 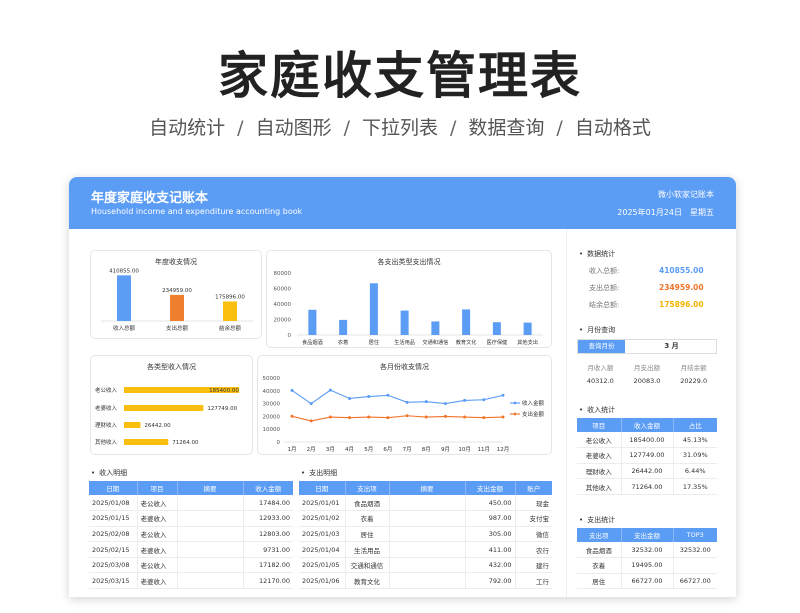 I want to click on expense_detail-cell: 衣着, so click(x=367, y=518).